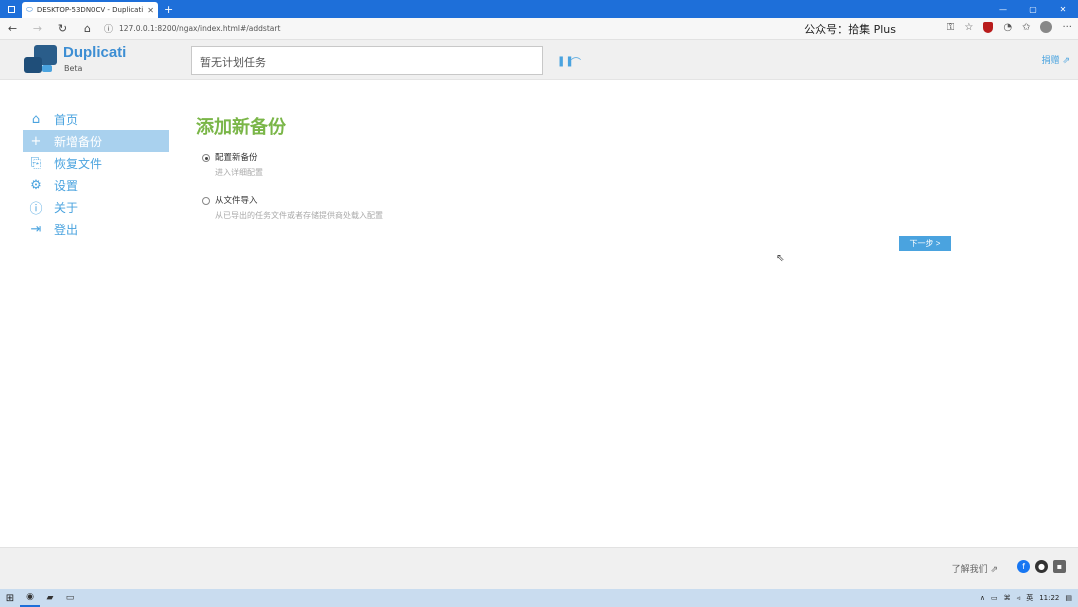 The image size is (1078, 607). Describe the element at coordinates (539, 598) in the screenshot. I see `windows-taskbar: ⊞ ◉ ▰ ▭ ∧ ▭ ⌘ ◃ 英 11:22 ▤` at that location.